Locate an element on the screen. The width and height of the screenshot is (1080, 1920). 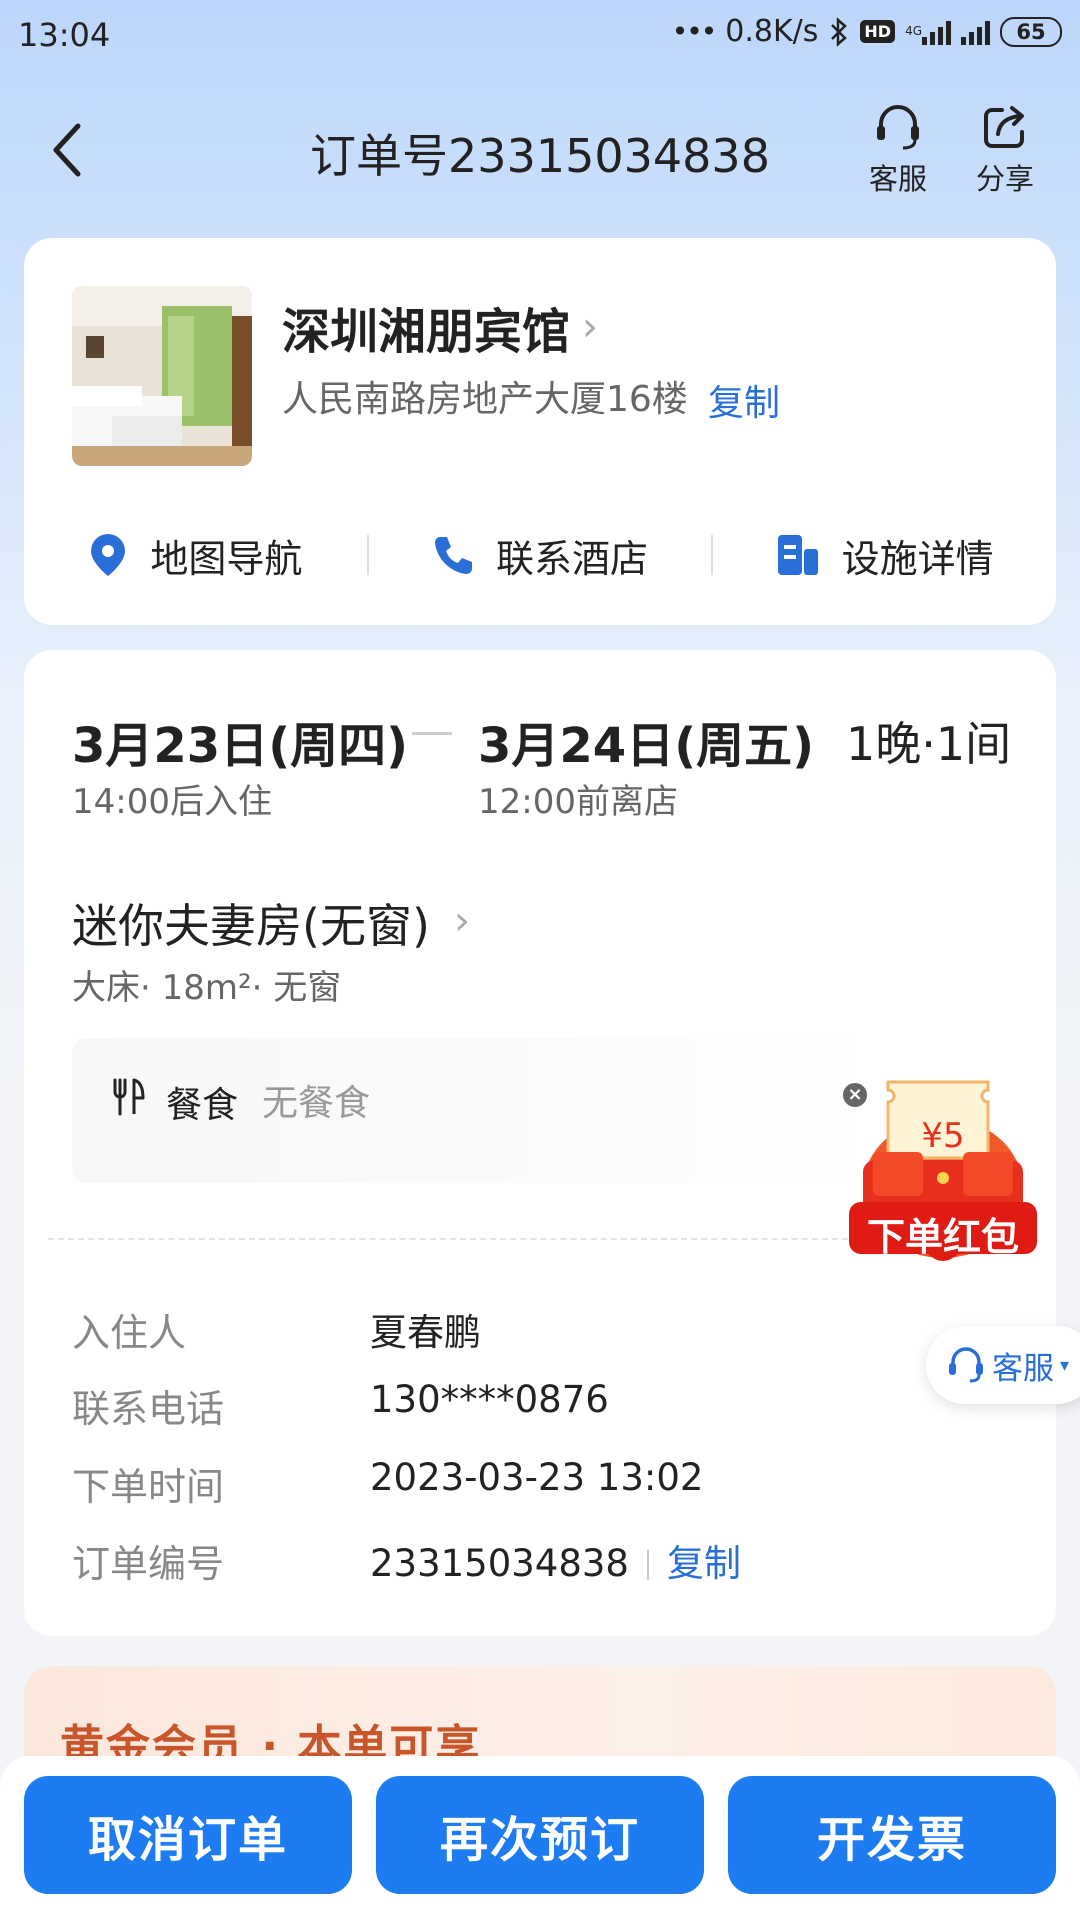
hotel-name: 深圳湘朋宾馆 is located at coordinates (426, 327).